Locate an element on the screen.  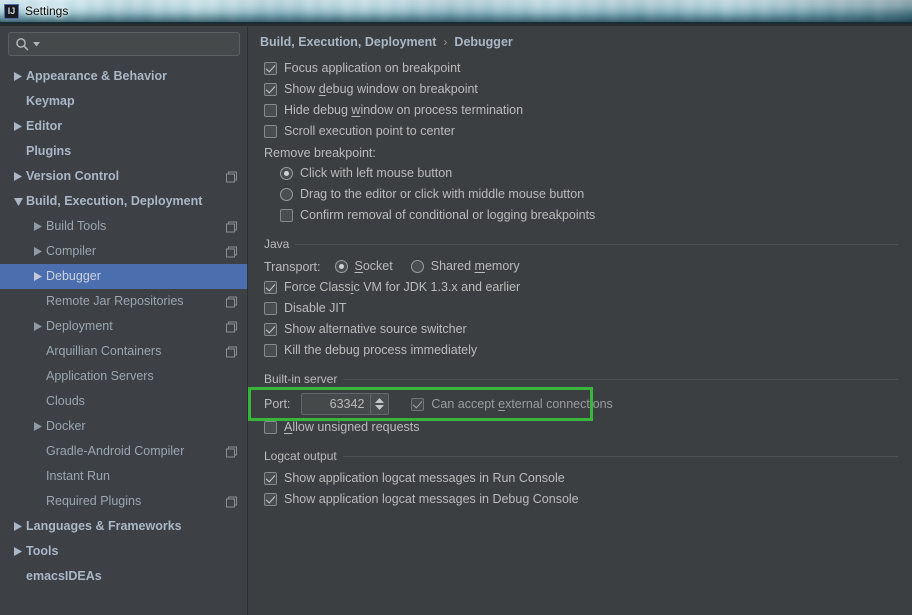
port-stepper is located at coordinates (345, 404).